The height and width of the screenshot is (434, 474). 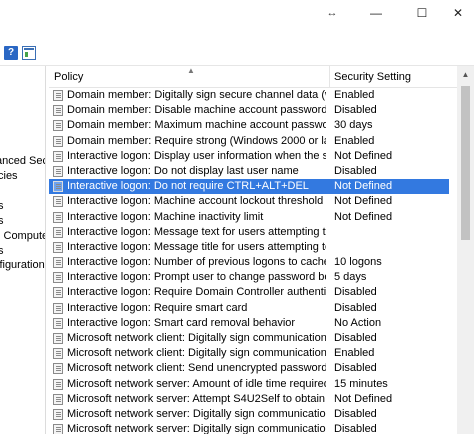 What do you see at coordinates (465, 250) in the screenshot?
I see `vertical-scrollbar: ▲` at bounding box center [465, 250].